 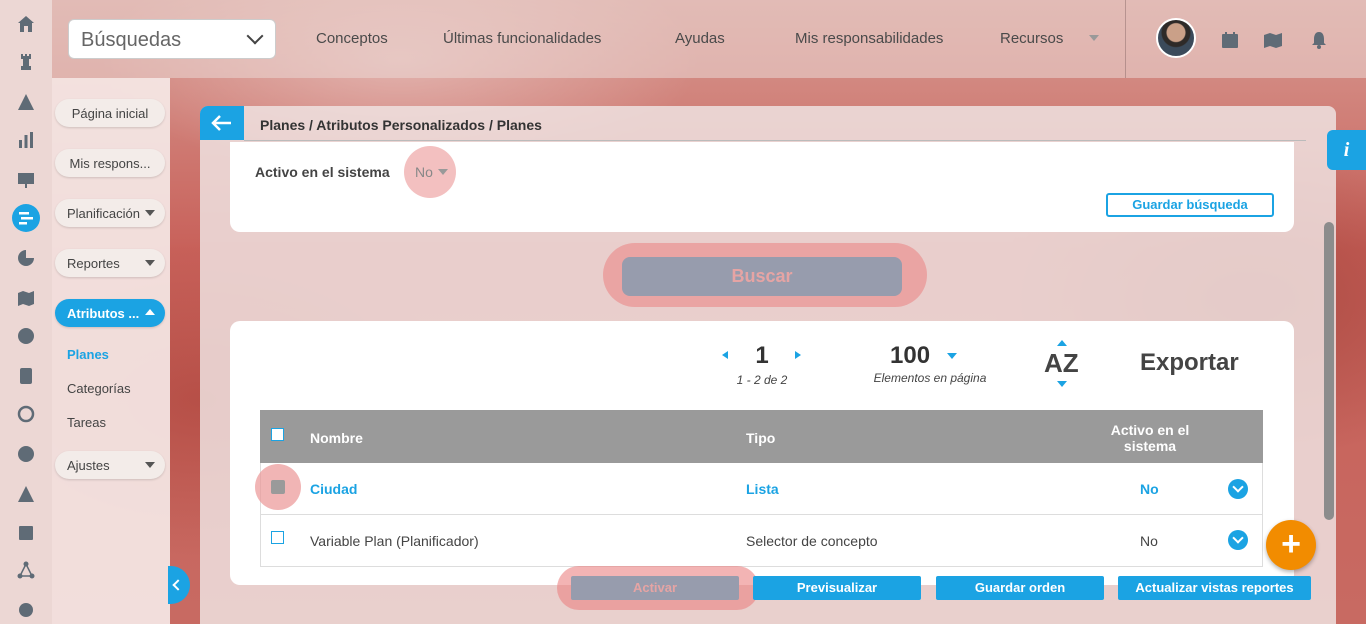 I want to click on avatar, so click(x=1176, y=38).